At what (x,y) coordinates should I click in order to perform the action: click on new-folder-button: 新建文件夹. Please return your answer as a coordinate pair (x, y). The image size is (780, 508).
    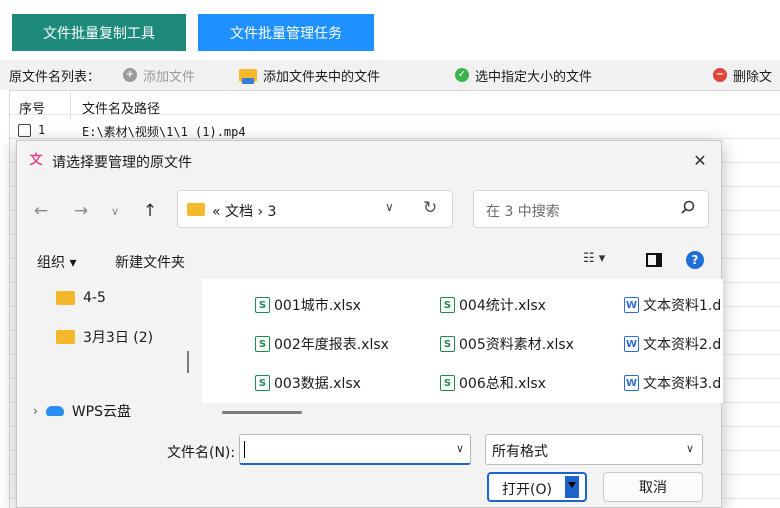
    Looking at the image, I should click on (150, 262).